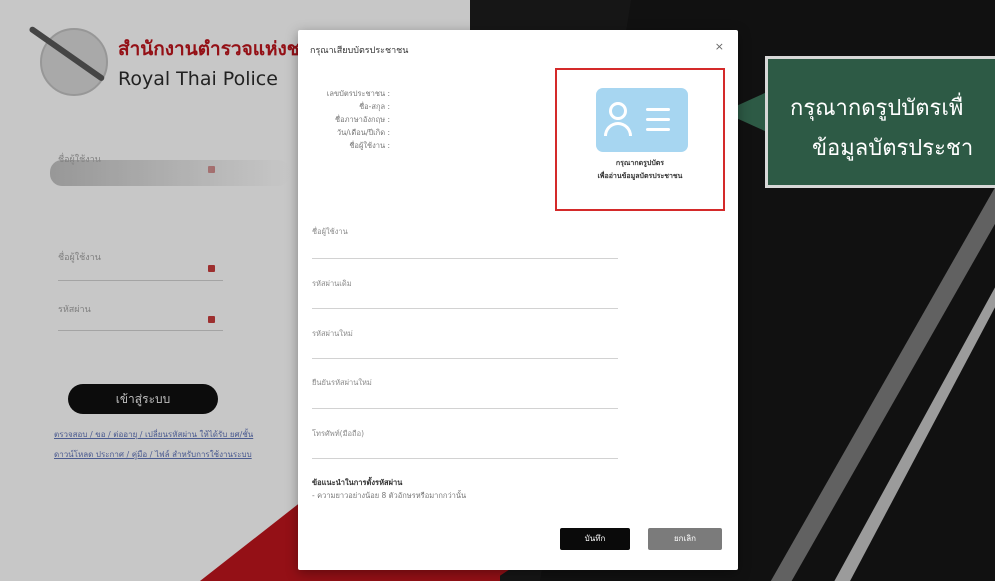 The height and width of the screenshot is (581, 995). Describe the element at coordinates (465, 458) in the screenshot. I see `phone-input` at that location.